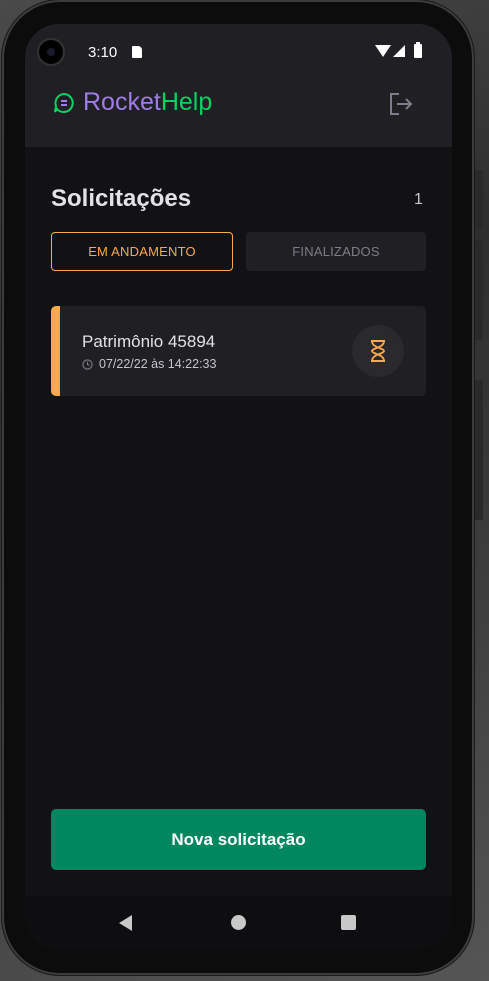 This screenshot has height=981, width=489. Describe the element at coordinates (64, 102) in the screenshot. I see `chat-bubble-icon` at that location.